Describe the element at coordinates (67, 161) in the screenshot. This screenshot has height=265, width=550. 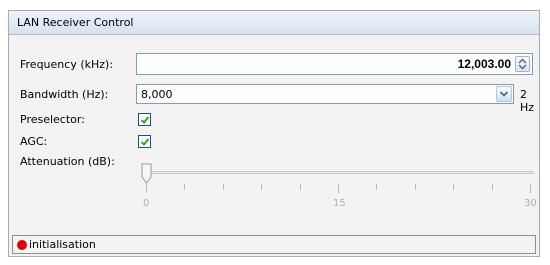
I see `attenuation-label: Attenuation (dB):` at that location.